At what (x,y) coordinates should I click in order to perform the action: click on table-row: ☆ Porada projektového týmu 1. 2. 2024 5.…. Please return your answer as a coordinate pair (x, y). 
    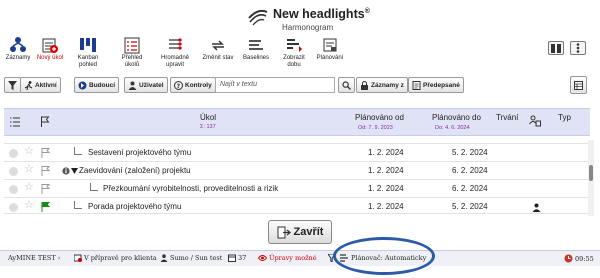
    Looking at the image, I should click on (297, 206).